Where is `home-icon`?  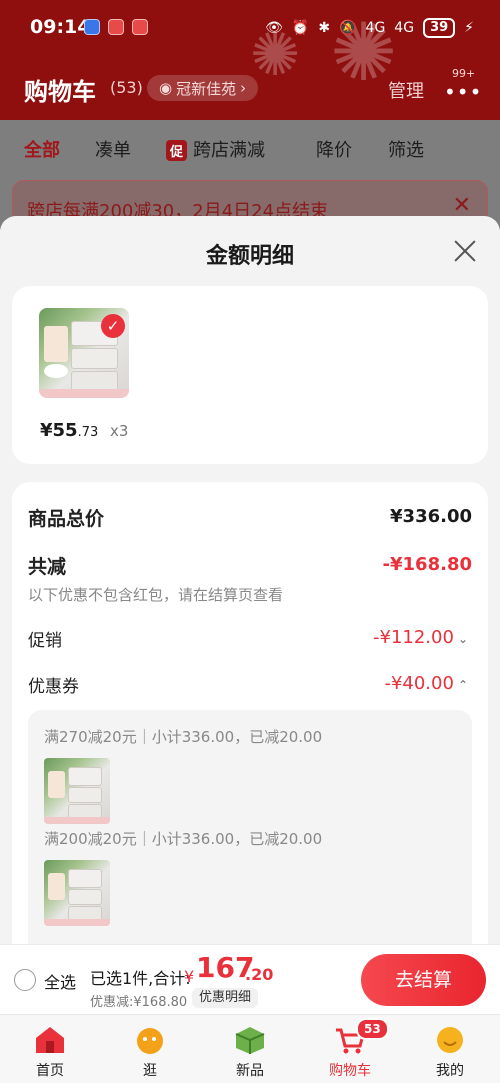
home-icon is located at coordinates (50, 1040).